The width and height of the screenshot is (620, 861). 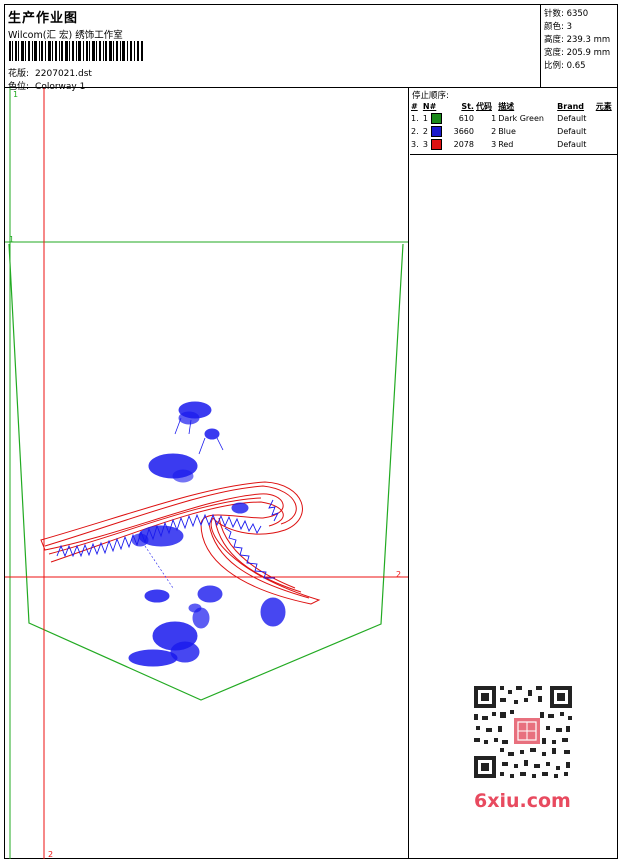 What do you see at coordinates (76, 51) in the screenshot?
I see `barcode` at bounding box center [76, 51].